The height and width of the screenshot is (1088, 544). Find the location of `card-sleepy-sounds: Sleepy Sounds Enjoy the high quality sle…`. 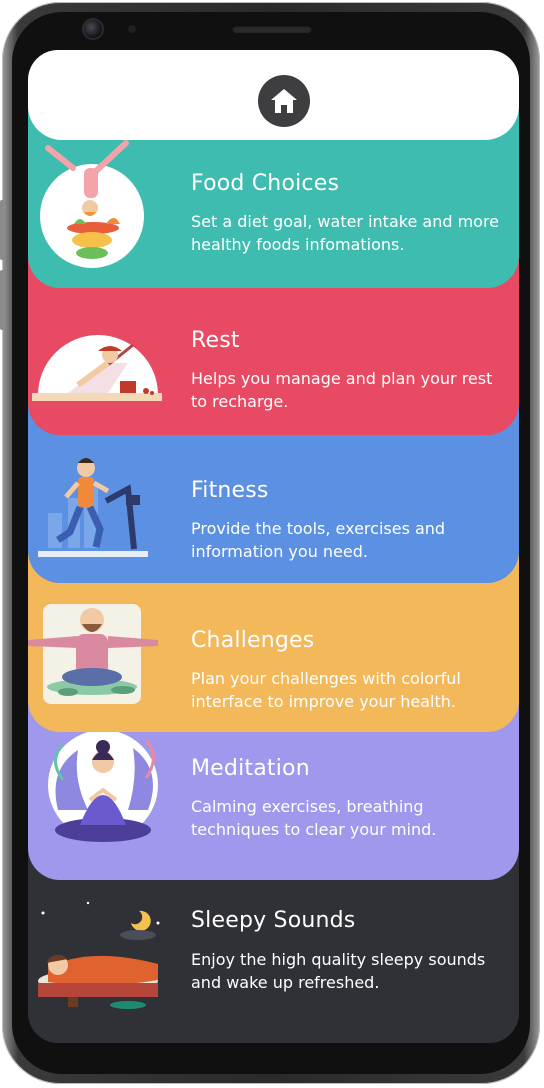

card-sleepy-sounds: Sleepy Sounds Enjoy the high quality sle… is located at coordinates (273, 953).